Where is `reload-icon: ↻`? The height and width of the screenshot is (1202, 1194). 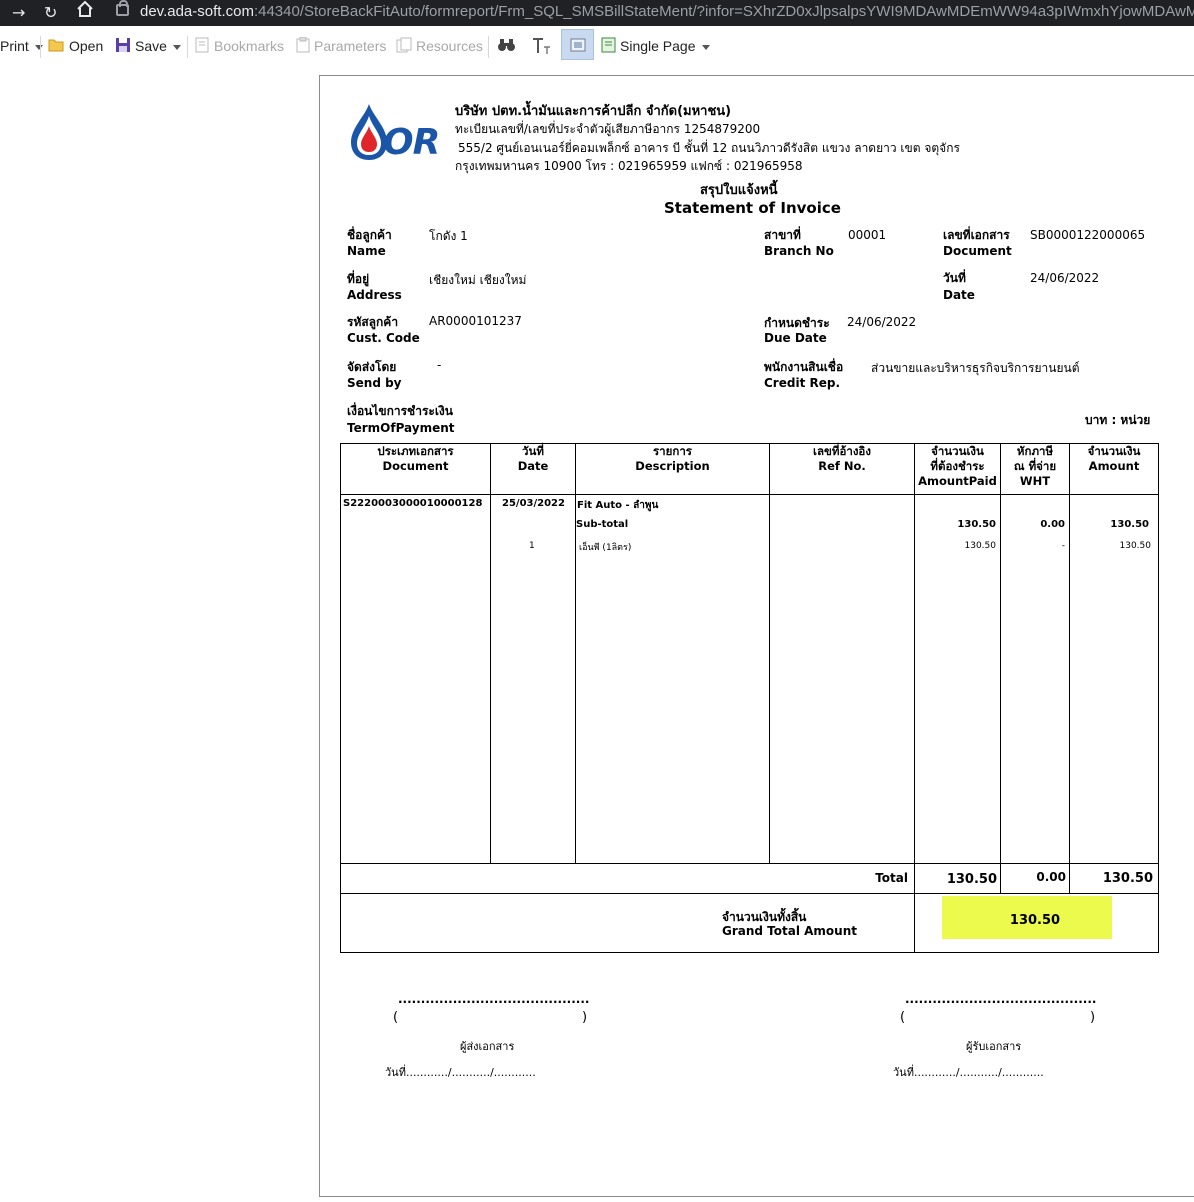
reload-icon: ↻ is located at coordinates (50, 12).